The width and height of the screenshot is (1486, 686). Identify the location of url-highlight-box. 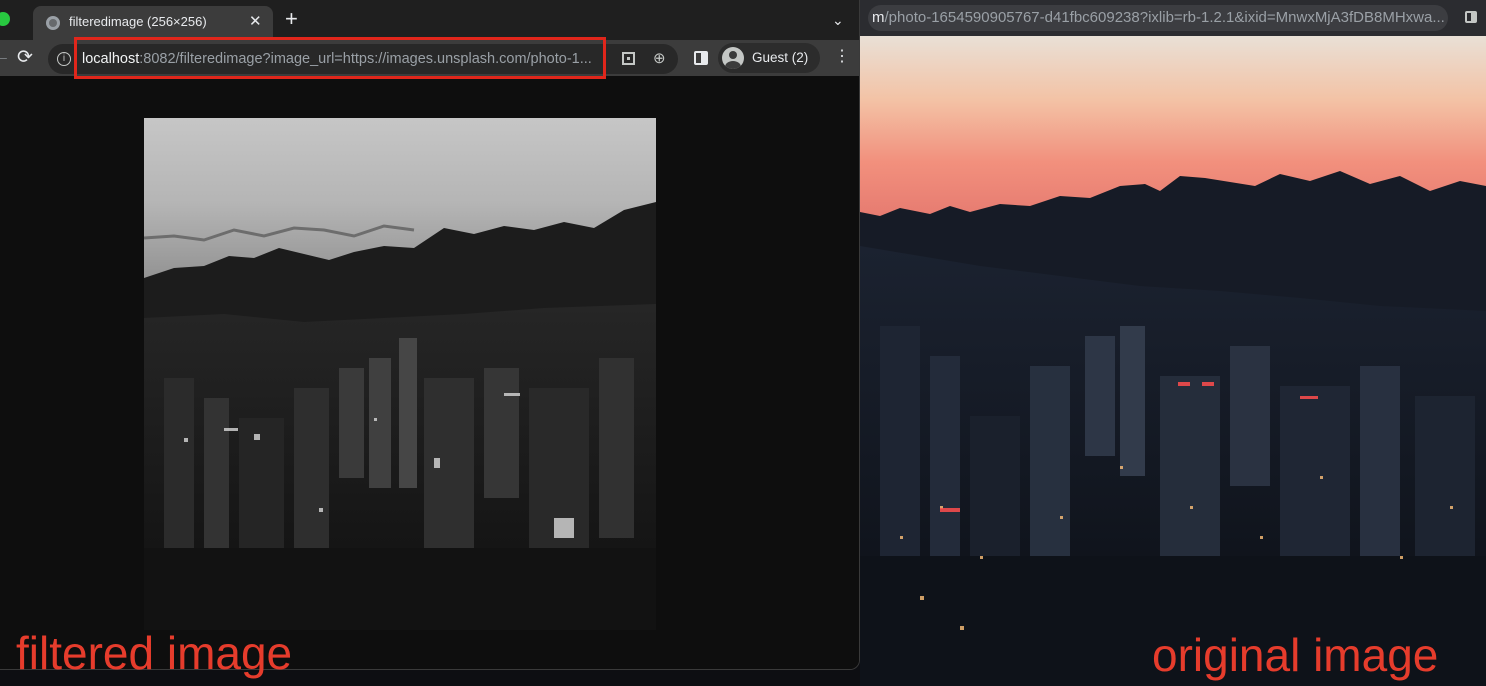
(340, 58).